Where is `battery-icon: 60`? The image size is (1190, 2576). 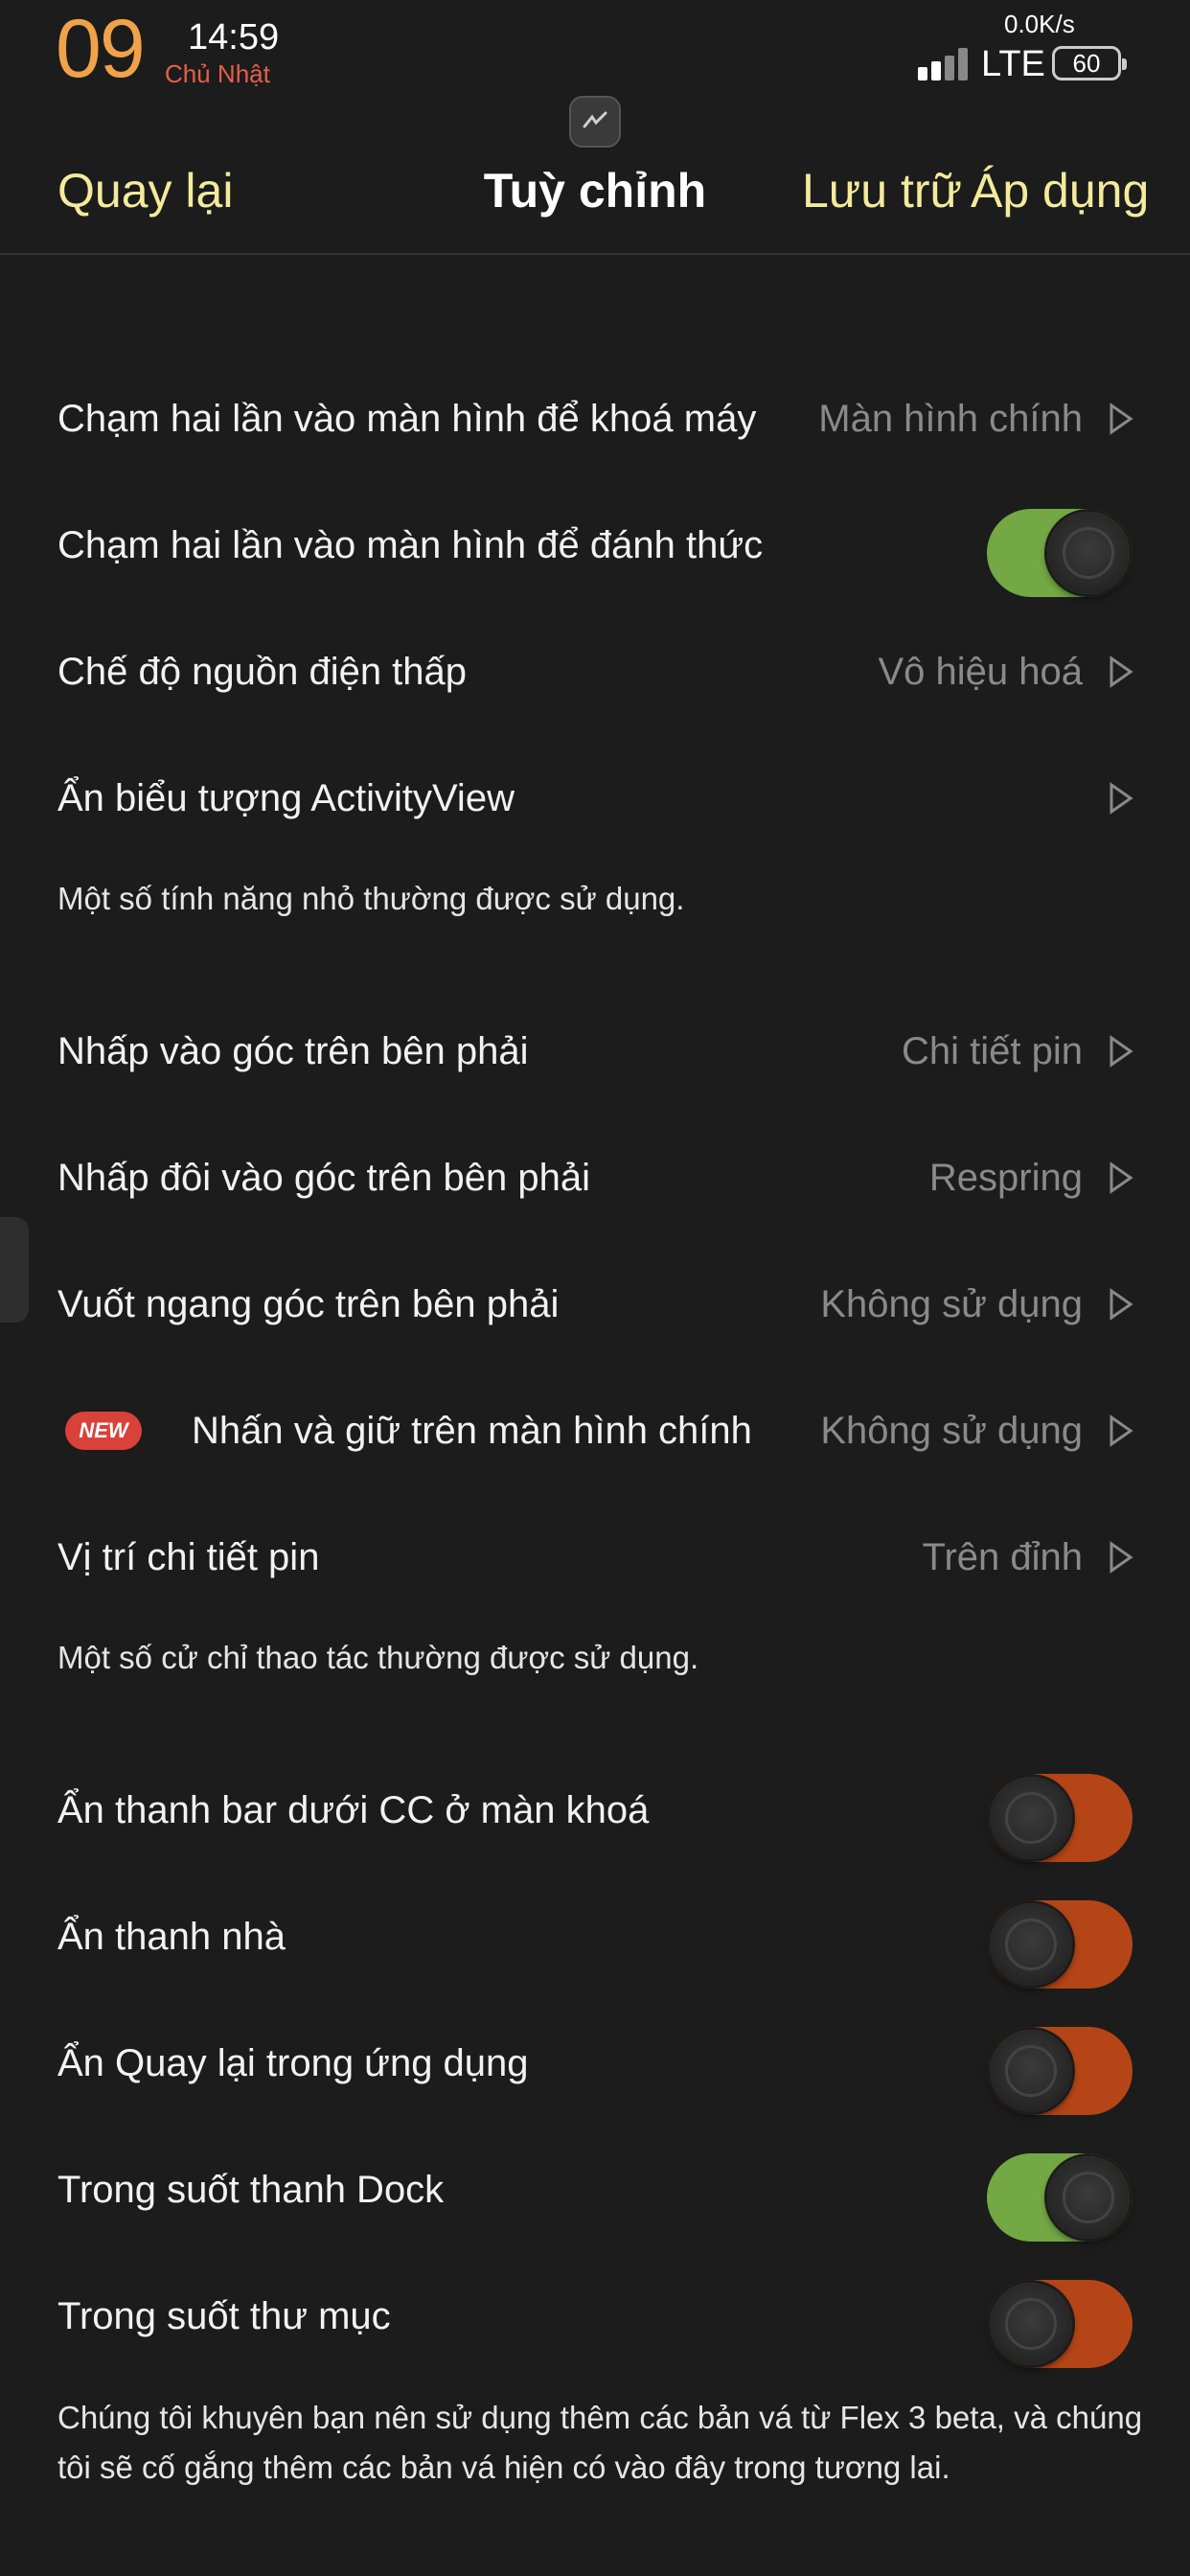 battery-icon: 60 is located at coordinates (1090, 63).